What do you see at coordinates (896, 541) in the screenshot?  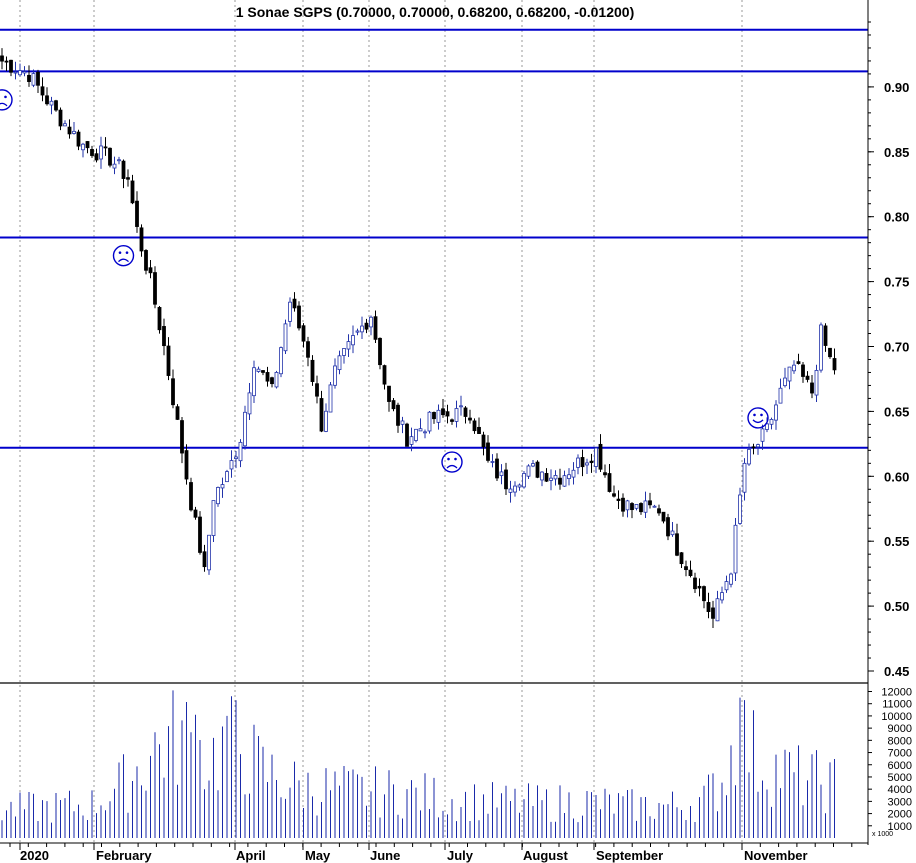 I see `price-tick-label: 0.55` at bounding box center [896, 541].